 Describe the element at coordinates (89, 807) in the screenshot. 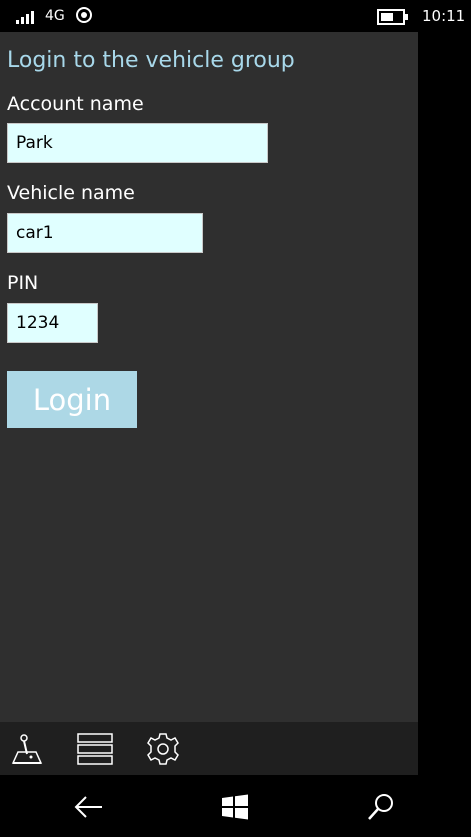

I see `back-icon` at that location.